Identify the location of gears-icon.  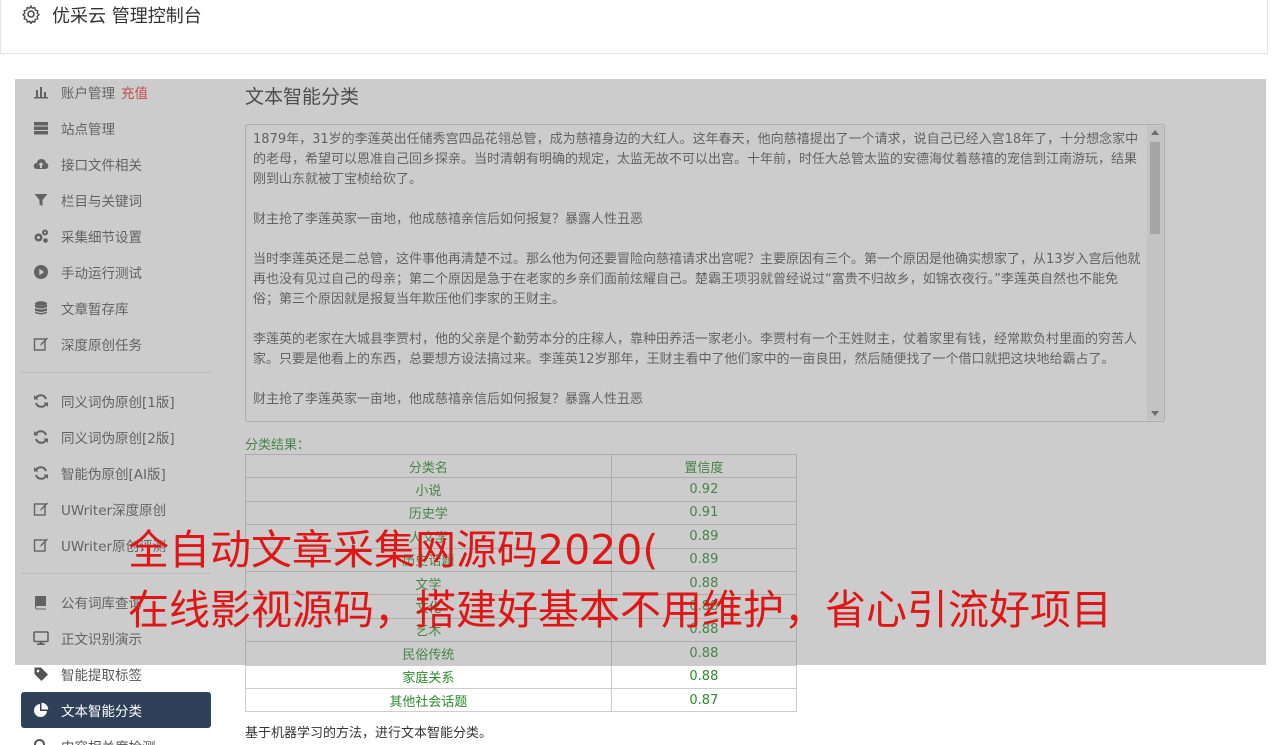
(41, 236).